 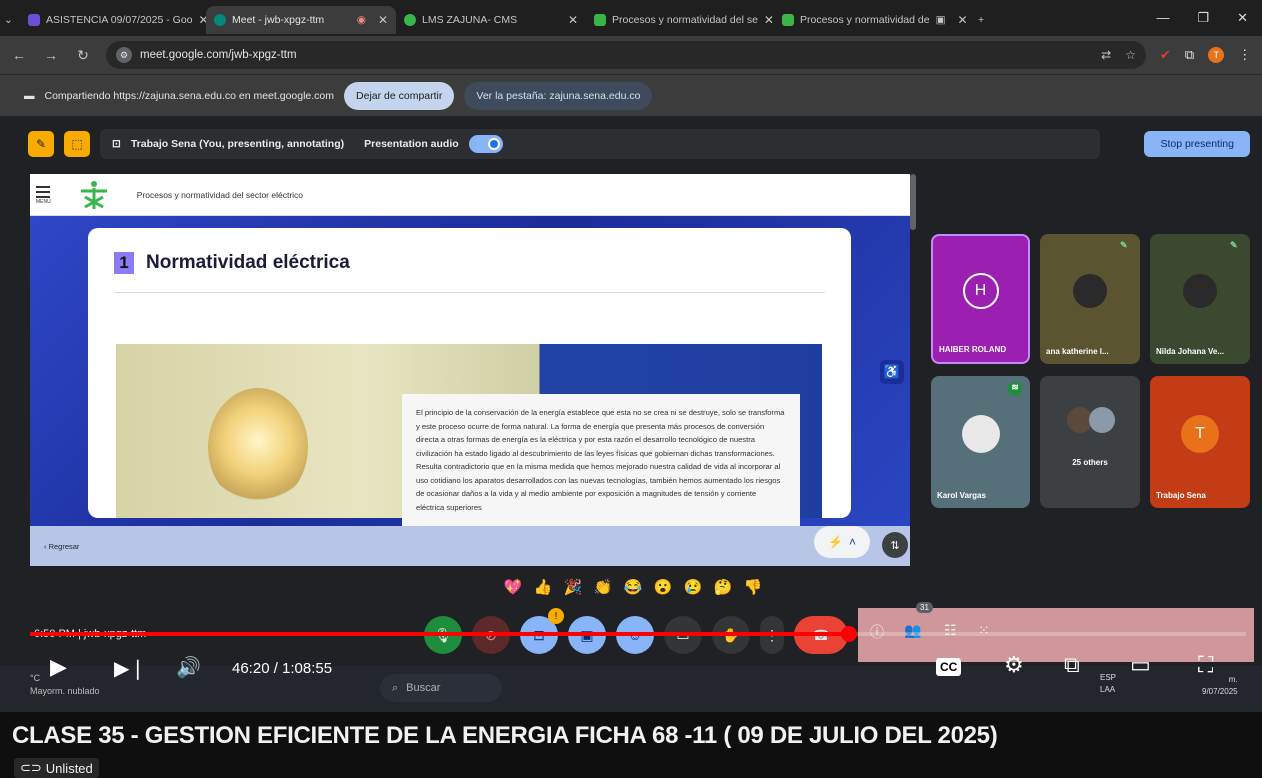 What do you see at coordinates (558, 95) in the screenshot?
I see `view-tab-button: Ver la pestaña: zajuna.sena.edu.co` at bounding box center [558, 95].